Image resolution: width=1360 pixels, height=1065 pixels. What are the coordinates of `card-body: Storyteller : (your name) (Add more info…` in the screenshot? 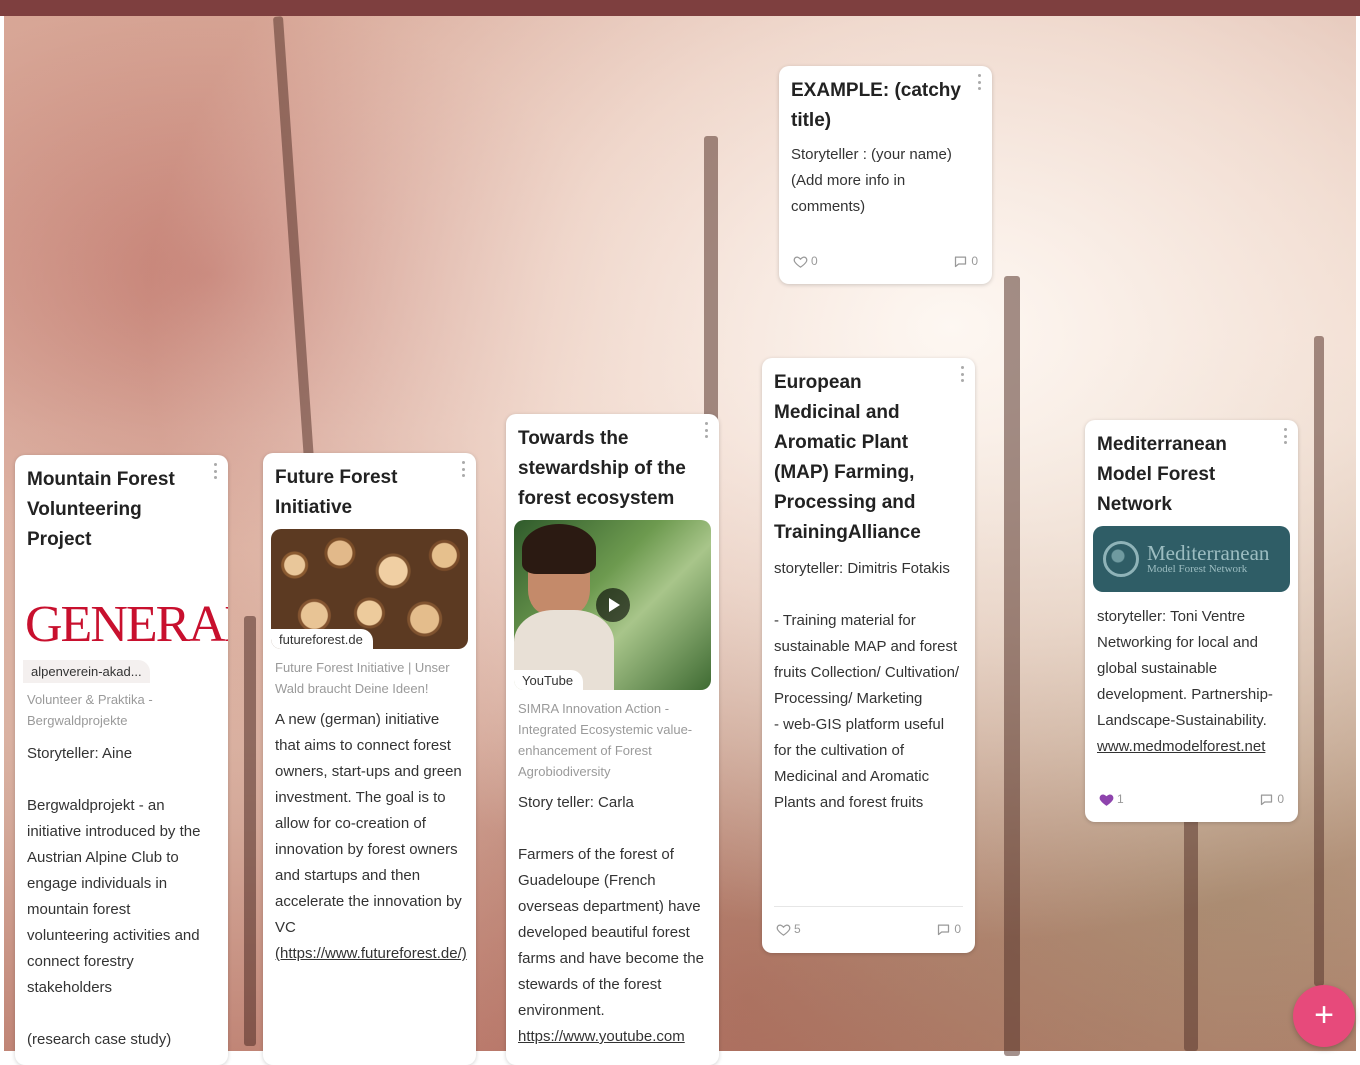 It's located at (871, 180).